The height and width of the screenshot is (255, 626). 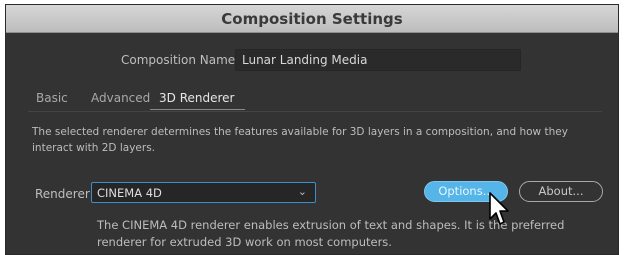 I want to click on tab-basic: Basic, so click(x=52, y=98).